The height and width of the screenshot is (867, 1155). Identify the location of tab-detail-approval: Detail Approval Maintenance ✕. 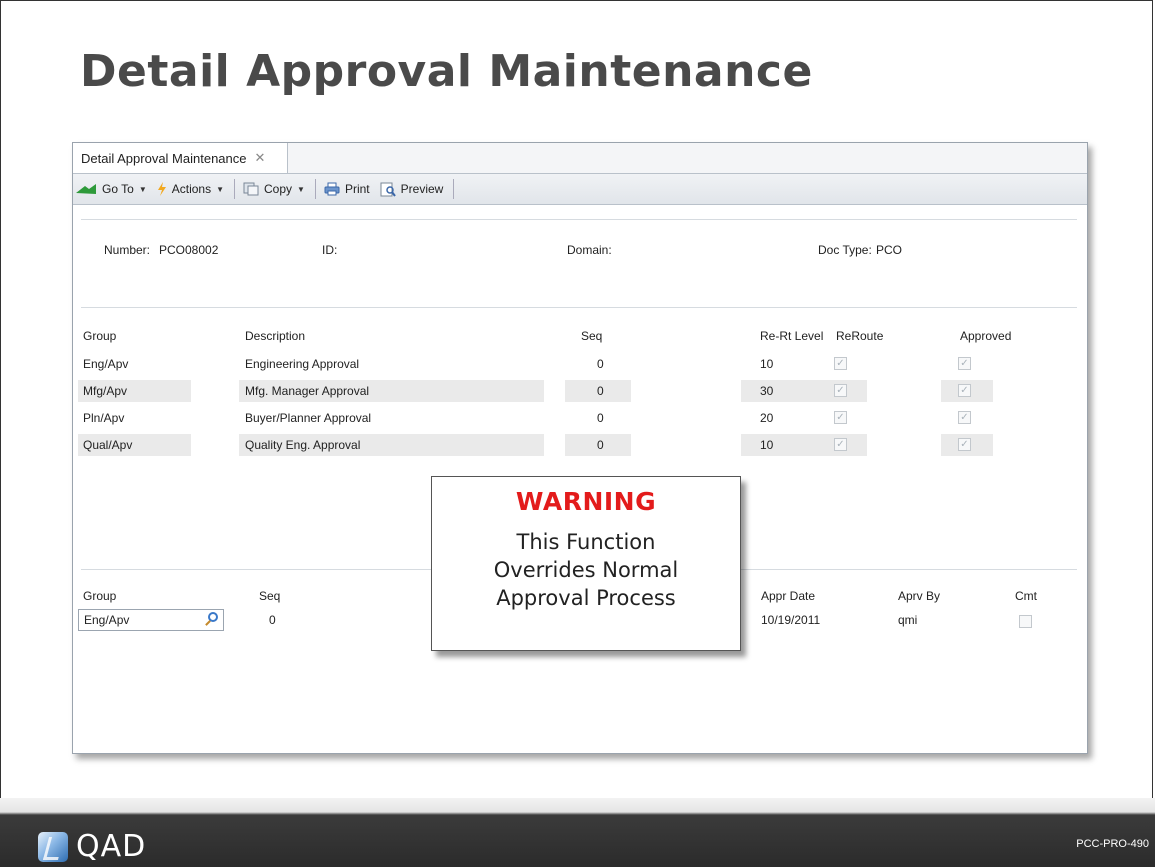
(180, 158).